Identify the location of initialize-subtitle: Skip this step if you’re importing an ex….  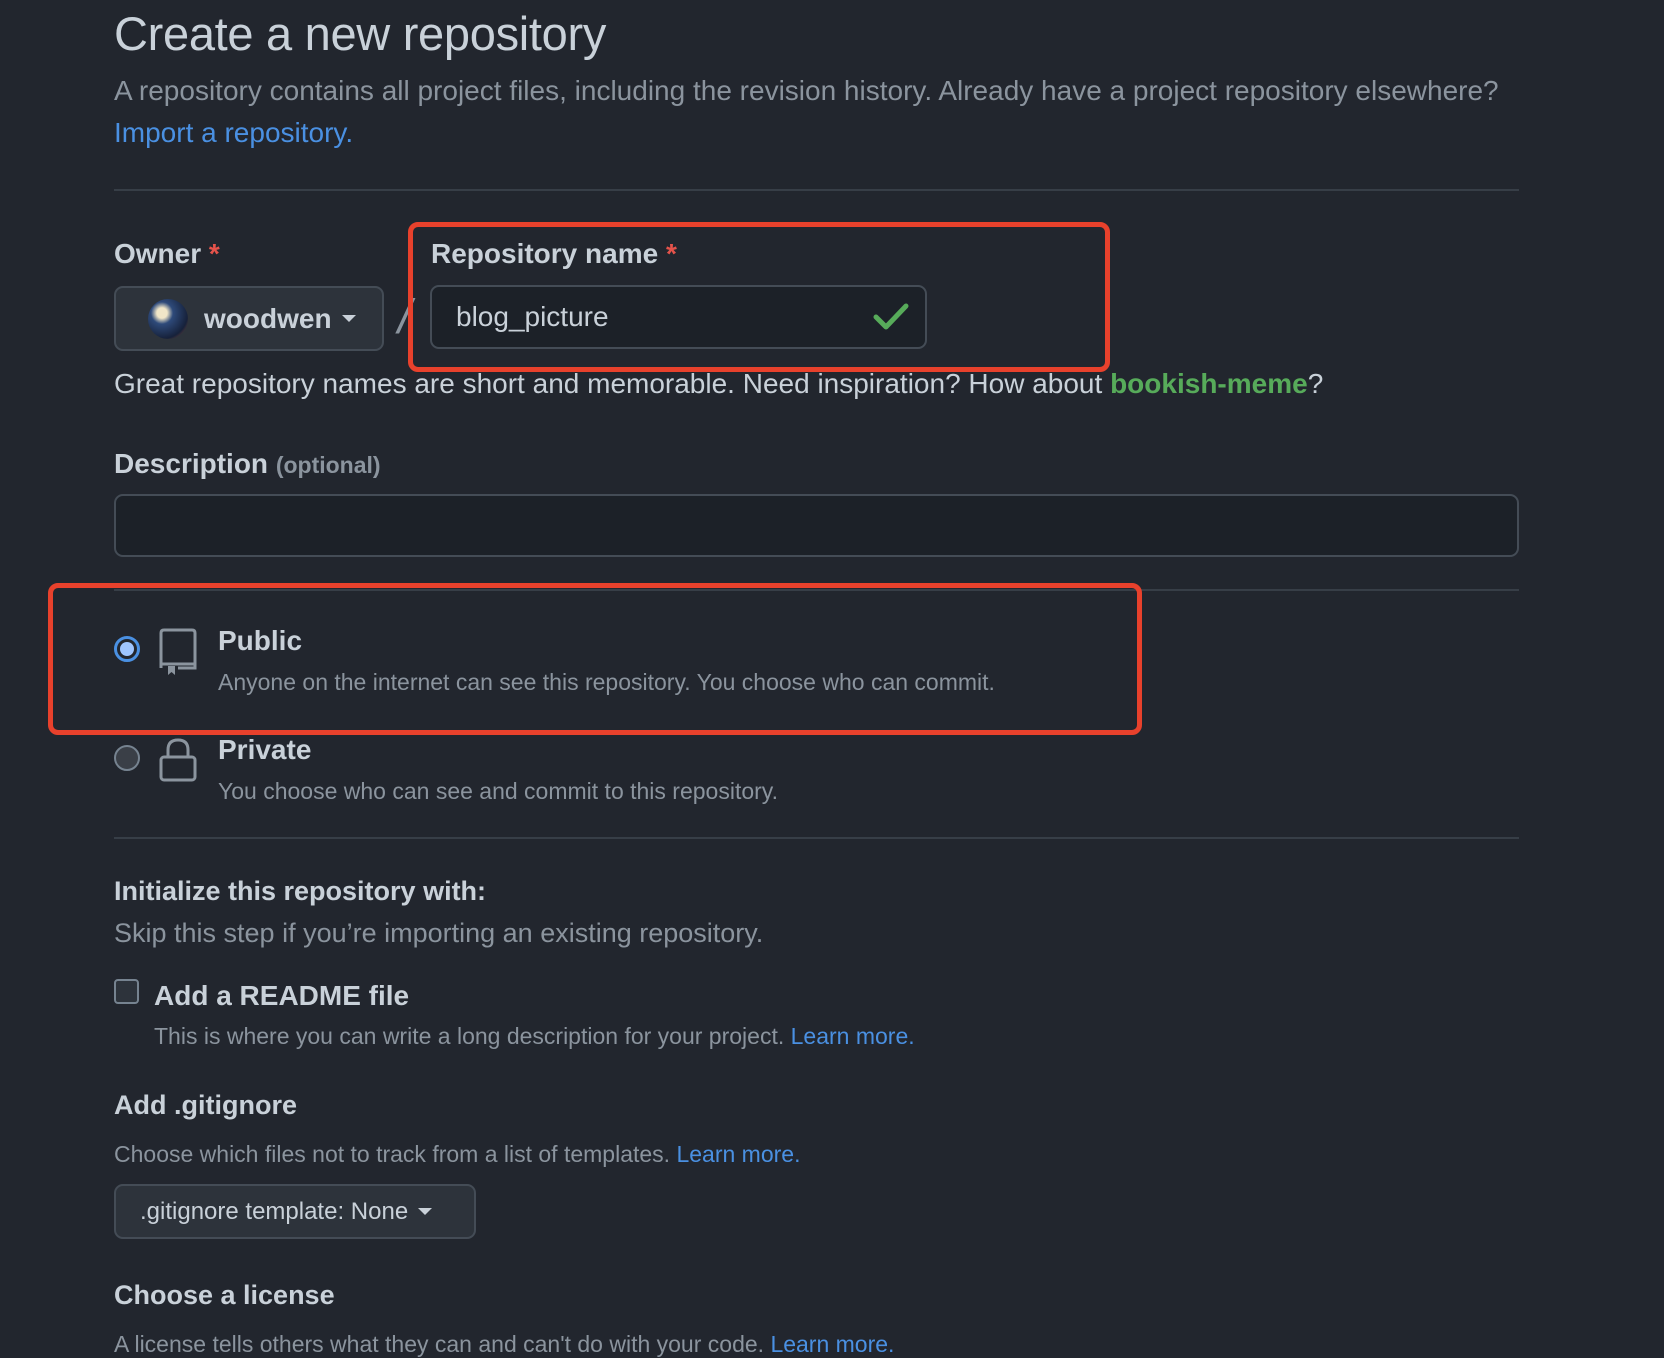
(439, 933).